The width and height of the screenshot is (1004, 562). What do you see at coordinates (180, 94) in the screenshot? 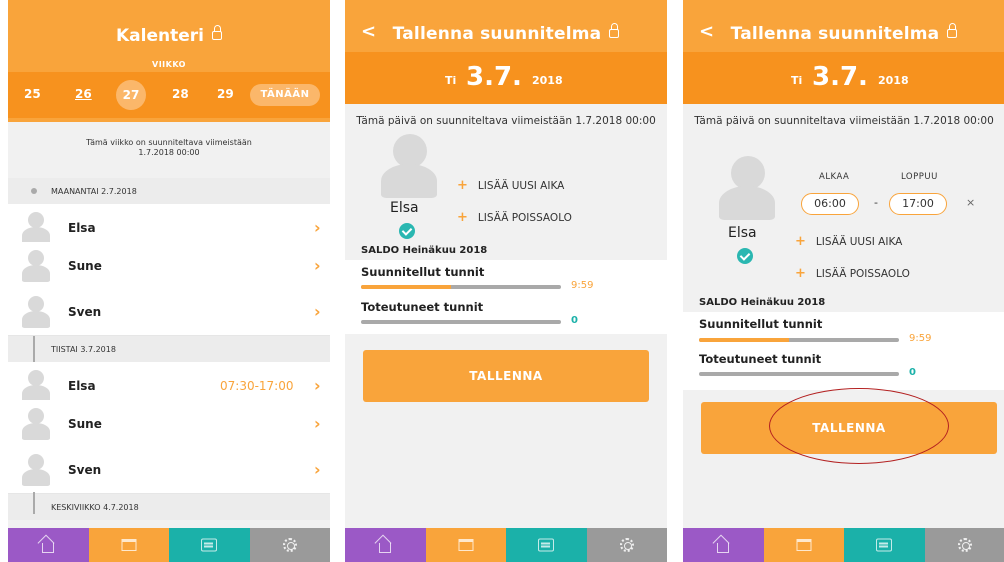
I see `week-day-28: 28` at bounding box center [180, 94].